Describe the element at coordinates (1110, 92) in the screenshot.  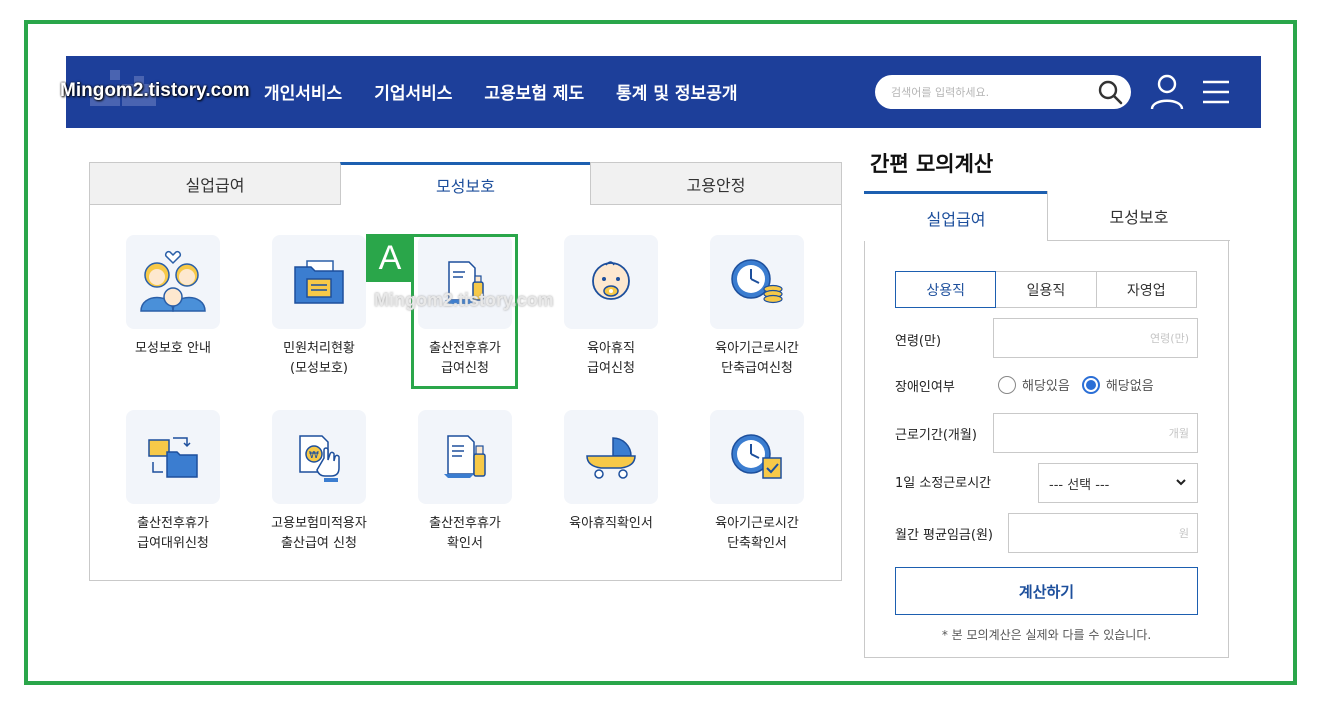
I see `search-icon` at that location.